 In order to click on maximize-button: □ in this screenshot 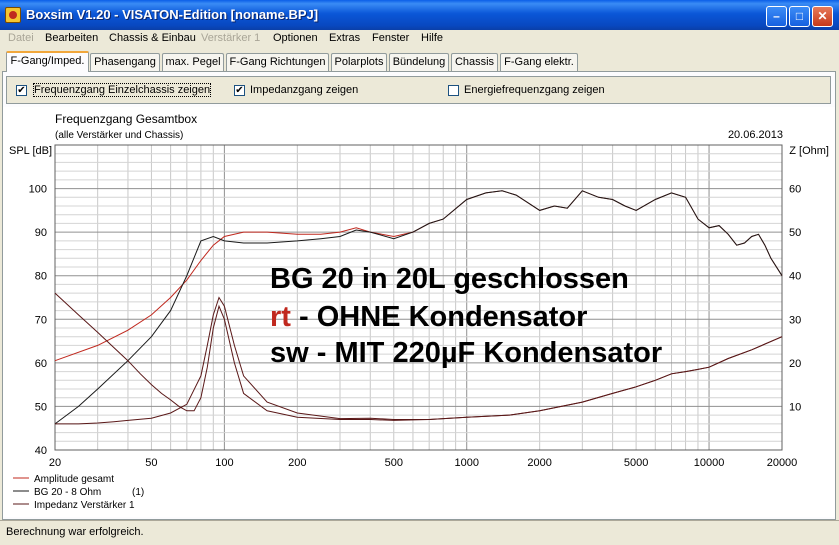, I will do `click(799, 16)`.